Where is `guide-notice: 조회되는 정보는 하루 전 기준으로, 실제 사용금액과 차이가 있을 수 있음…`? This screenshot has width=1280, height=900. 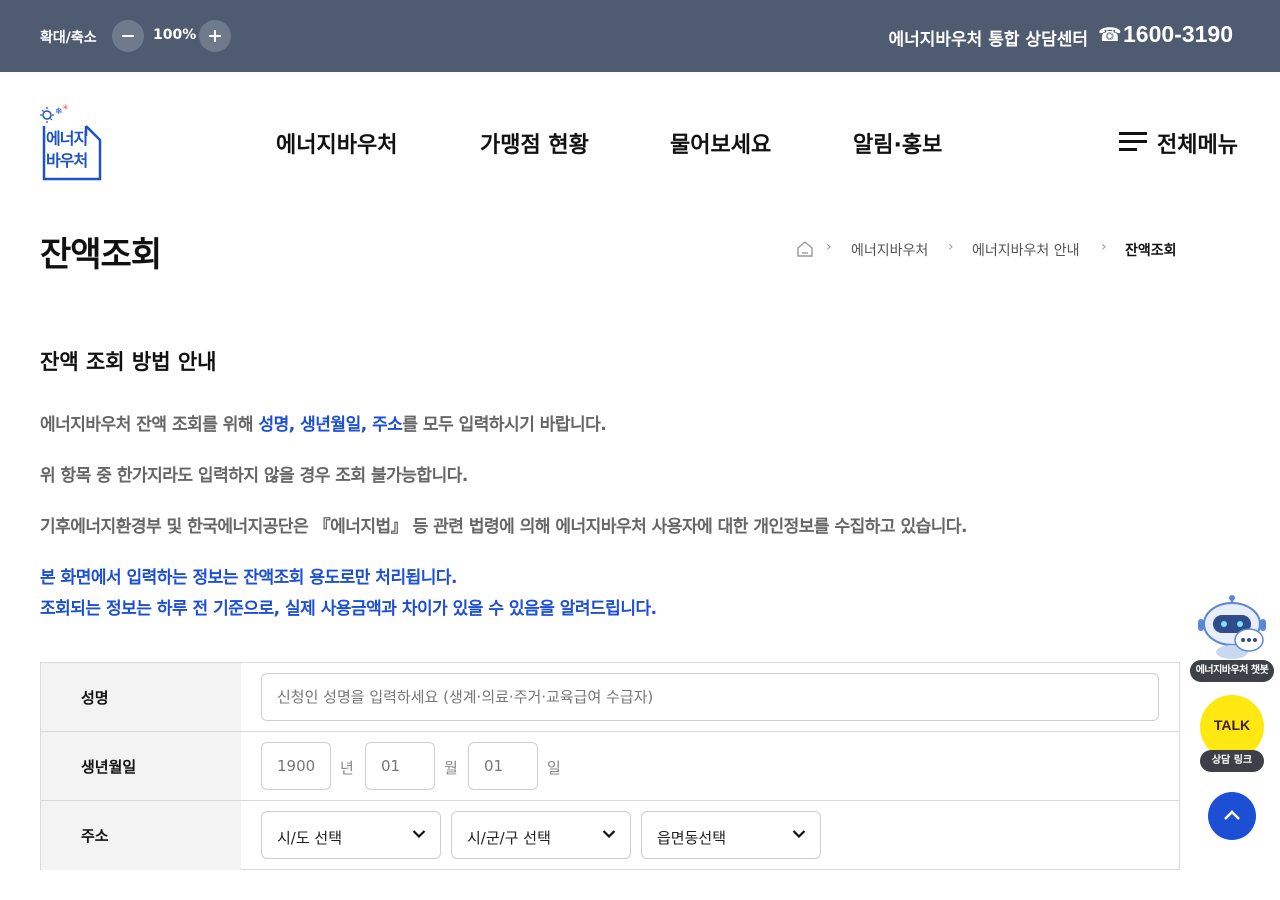
guide-notice: 조회되는 정보는 하루 전 기준으로, 실제 사용금액과 차이가 있을 수 있음… is located at coordinates (348, 609).